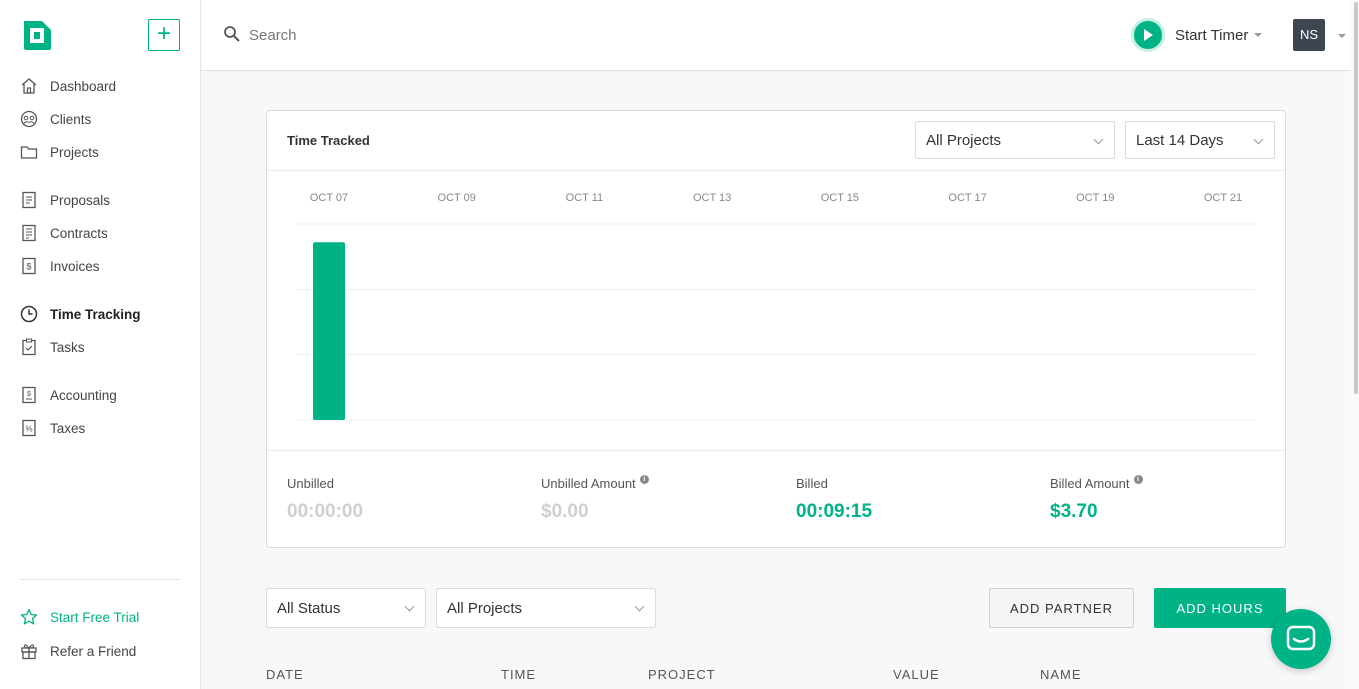 The width and height of the screenshot is (1359, 689). What do you see at coordinates (329, 331) in the screenshot?
I see `chart-bar` at bounding box center [329, 331].